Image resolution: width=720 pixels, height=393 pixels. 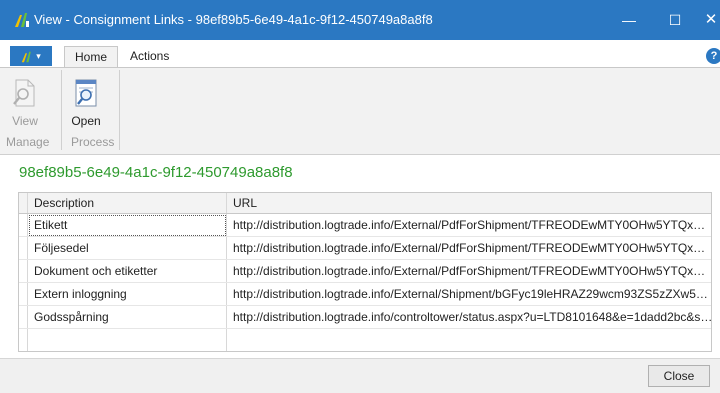 What do you see at coordinates (629, 20) in the screenshot?
I see `minimize-button: —` at bounding box center [629, 20].